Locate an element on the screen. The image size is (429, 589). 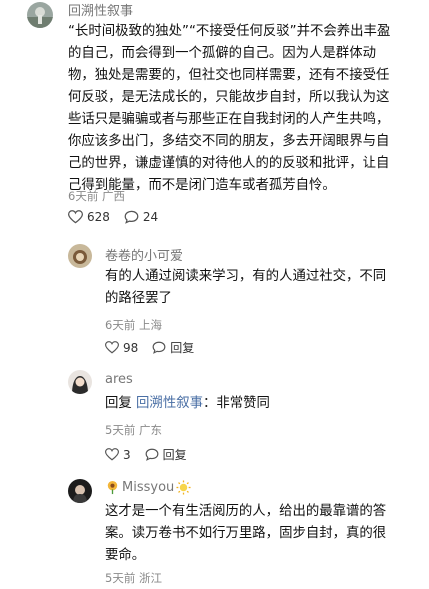
reply-text-line: 有的人通过阅读来学习，有的人通过社交，不同 is located at coordinates (246, 276).